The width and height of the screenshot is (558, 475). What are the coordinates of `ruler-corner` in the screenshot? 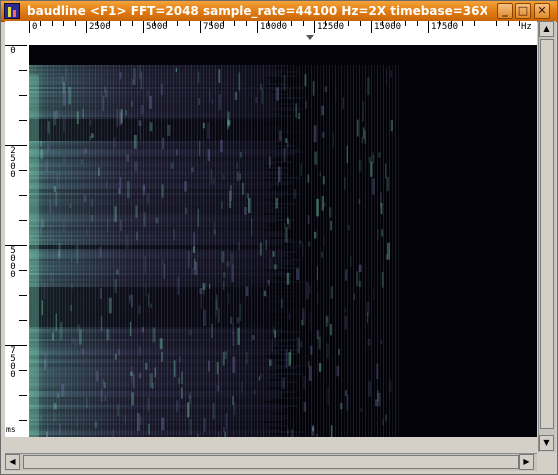 It's located at (17, 33).